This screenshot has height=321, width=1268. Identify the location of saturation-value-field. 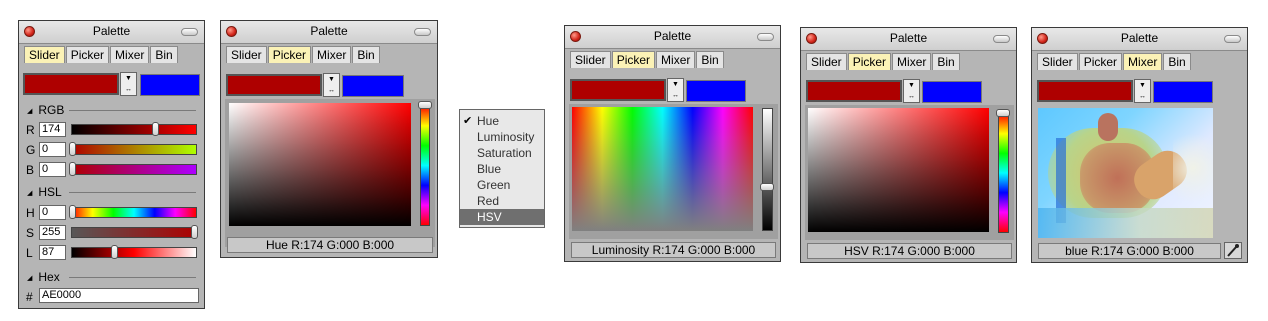
(898, 170).